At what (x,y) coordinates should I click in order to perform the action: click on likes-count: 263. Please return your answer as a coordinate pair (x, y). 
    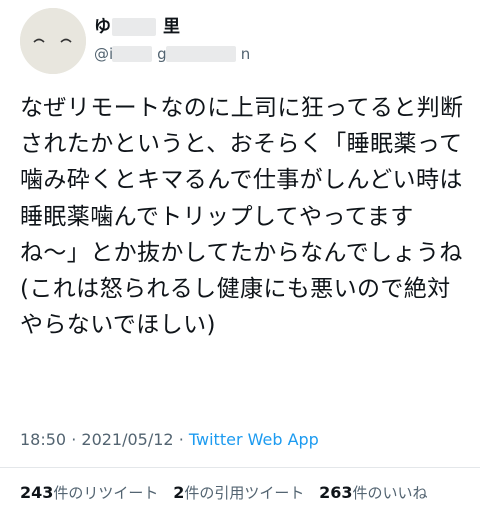
    Looking at the image, I should click on (336, 492).